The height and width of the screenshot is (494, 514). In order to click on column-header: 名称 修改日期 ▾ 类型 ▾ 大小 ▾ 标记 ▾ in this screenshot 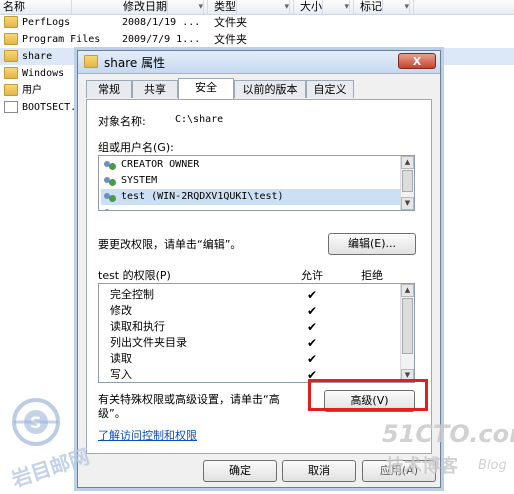, I will do `click(257, 7)`.